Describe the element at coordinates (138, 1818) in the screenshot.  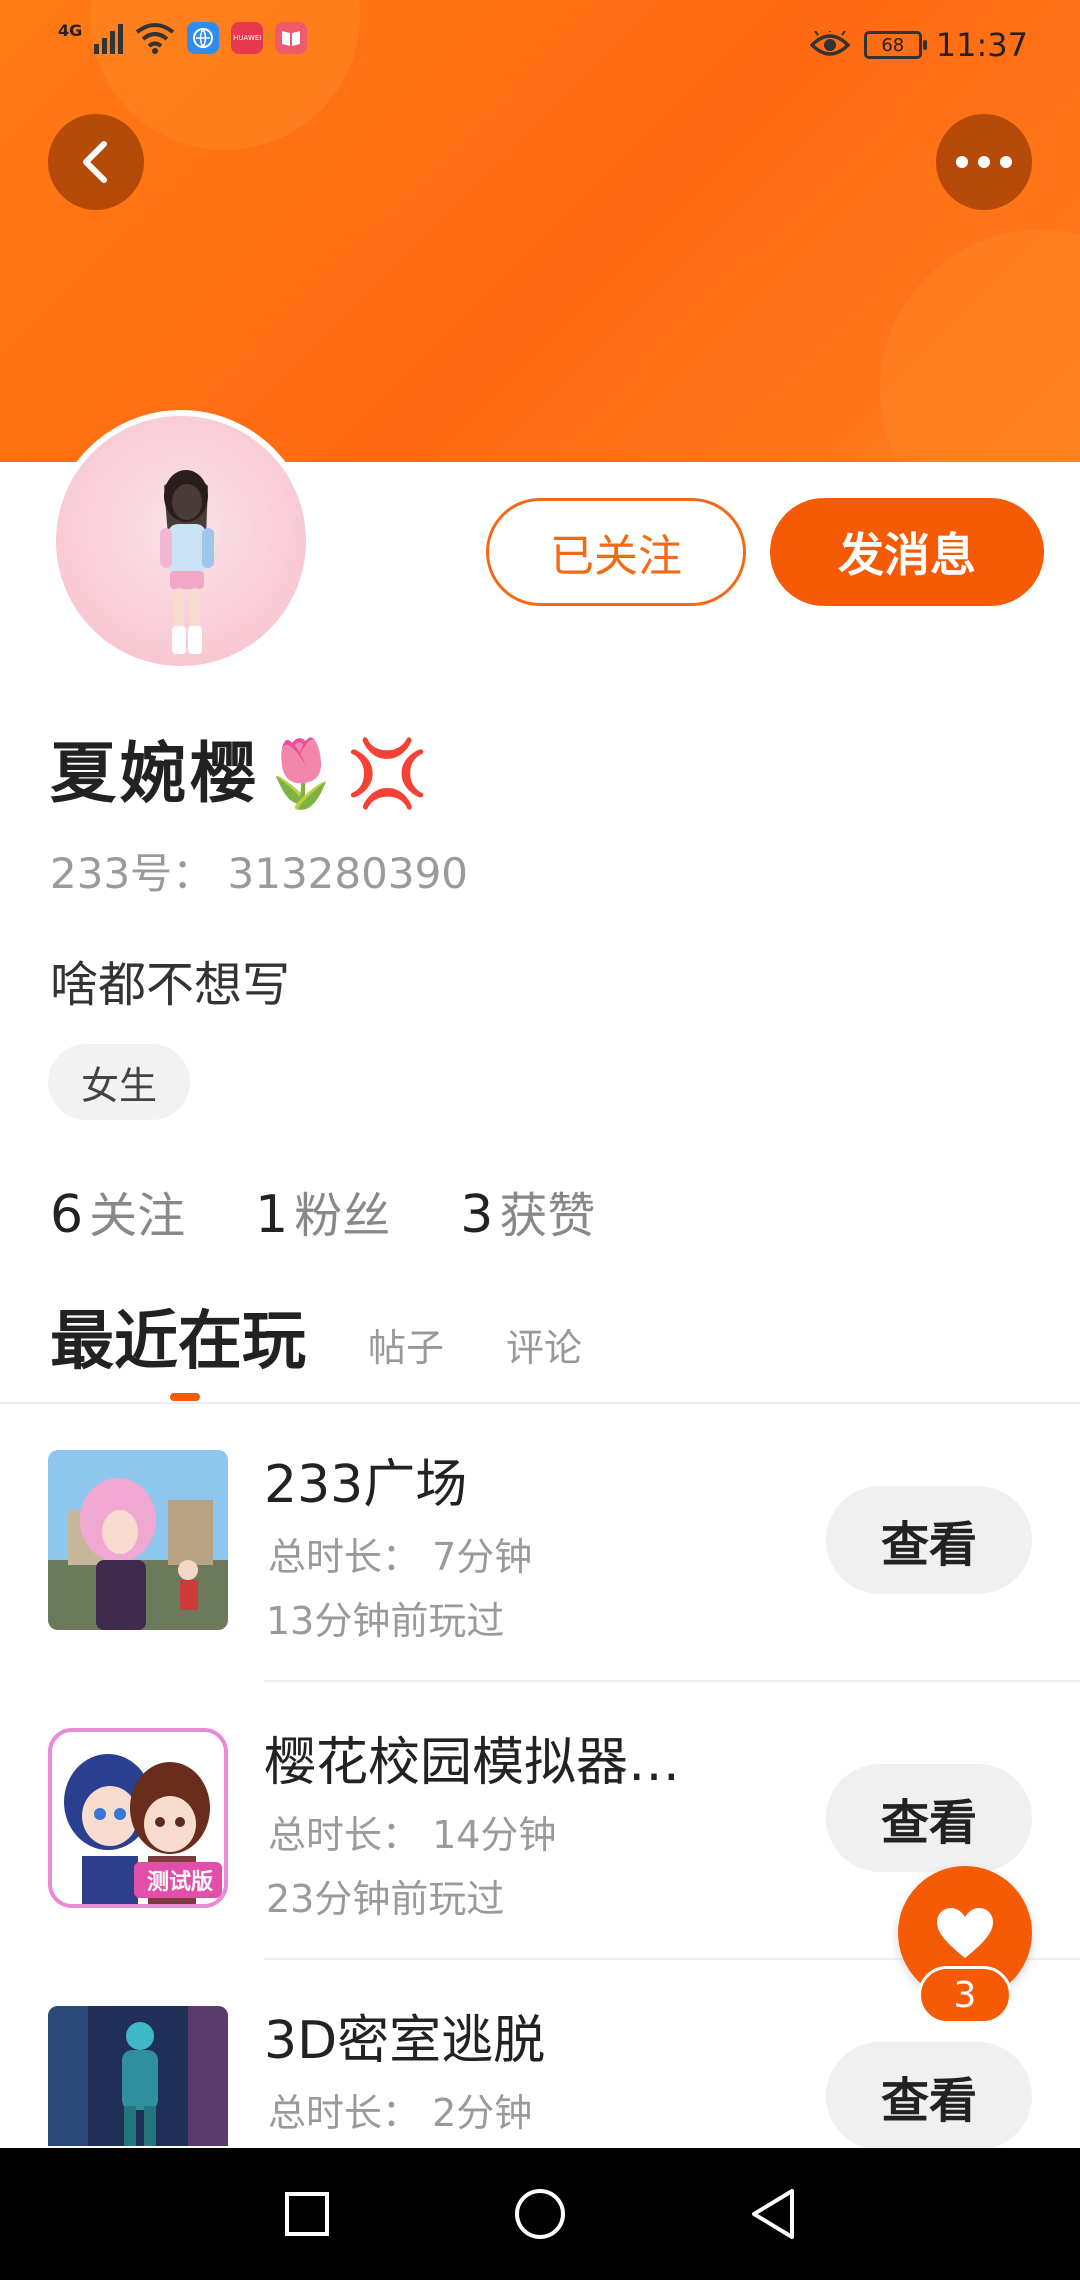
I see `game-thumbnail: 测试版` at that location.